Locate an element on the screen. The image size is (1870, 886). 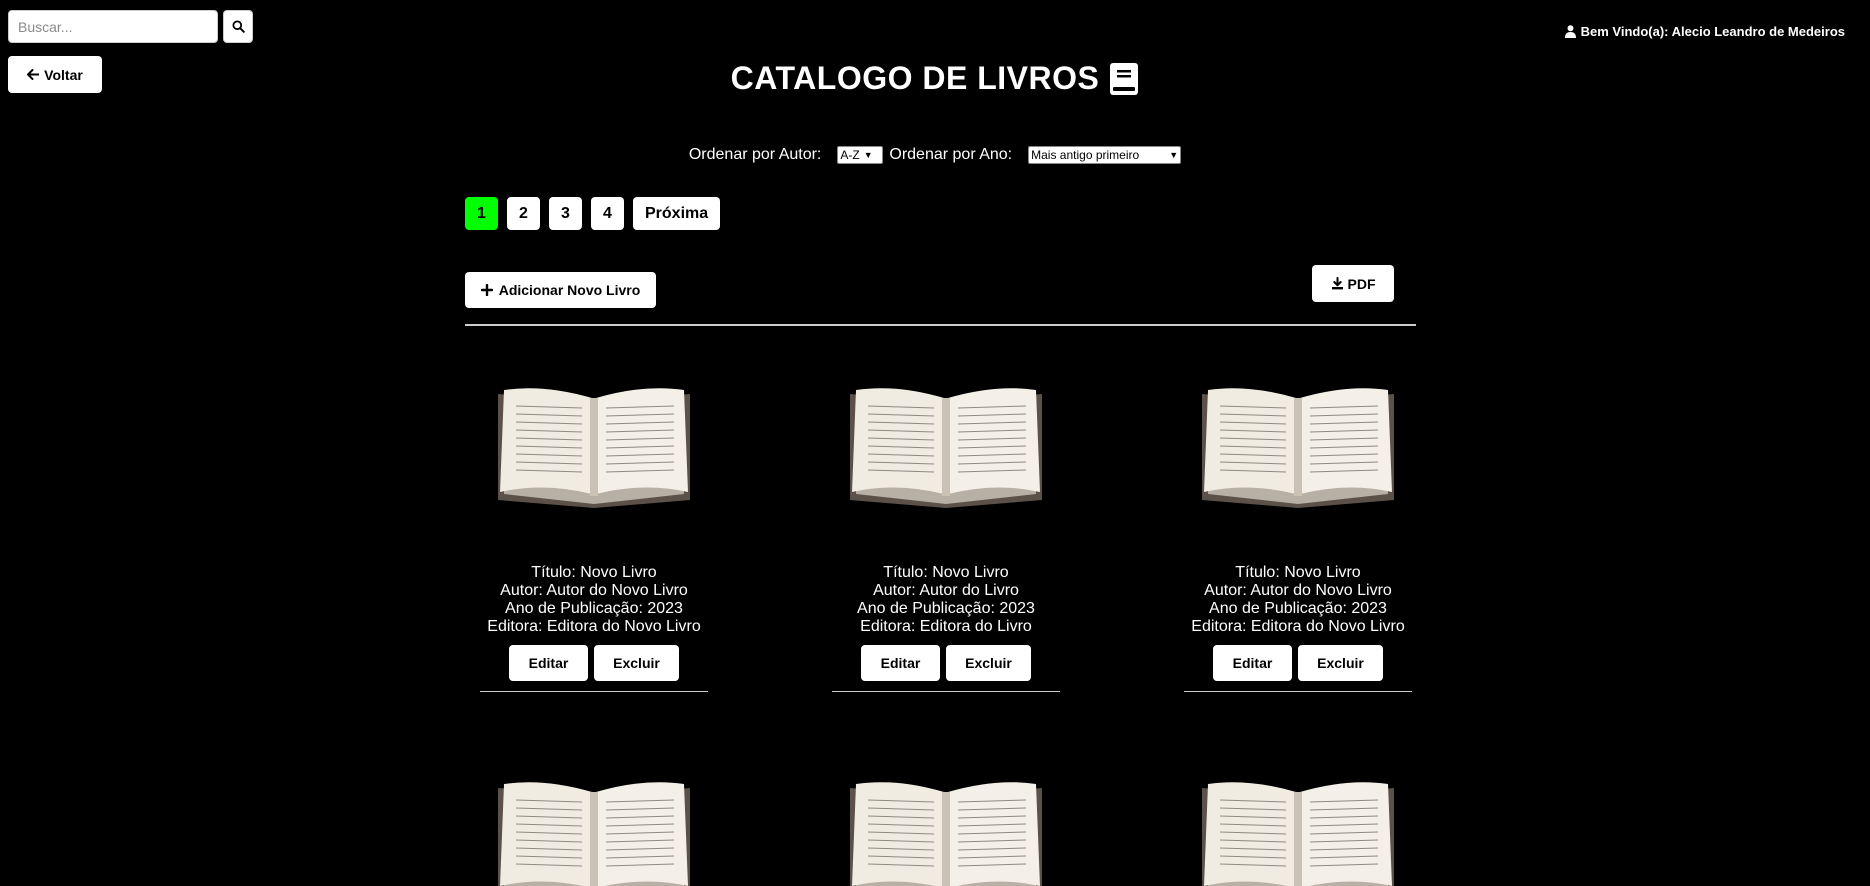
add-book-label: Adicionar Novo Livro is located at coordinates (569, 290).